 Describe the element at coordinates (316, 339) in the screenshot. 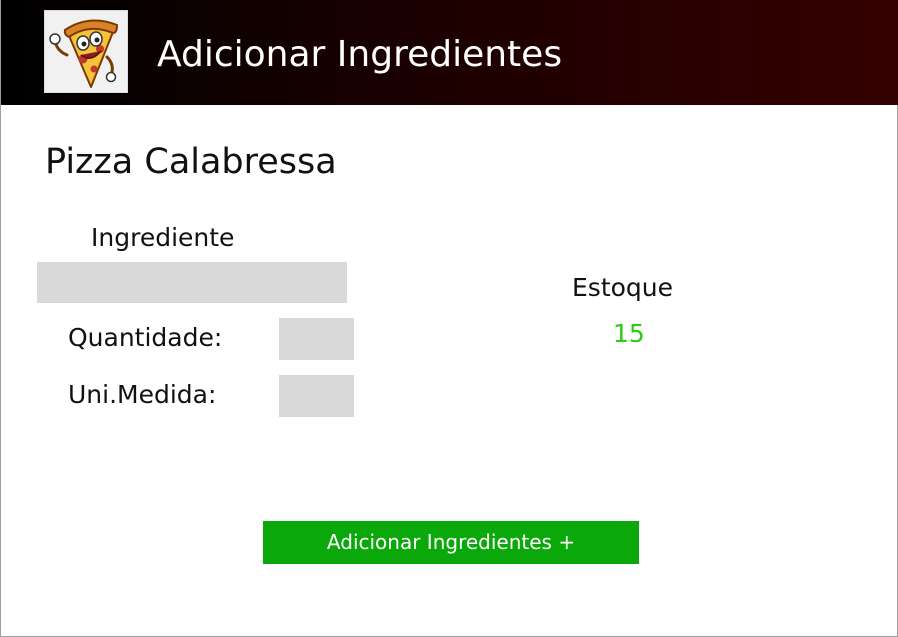

I see `quantity-input` at that location.